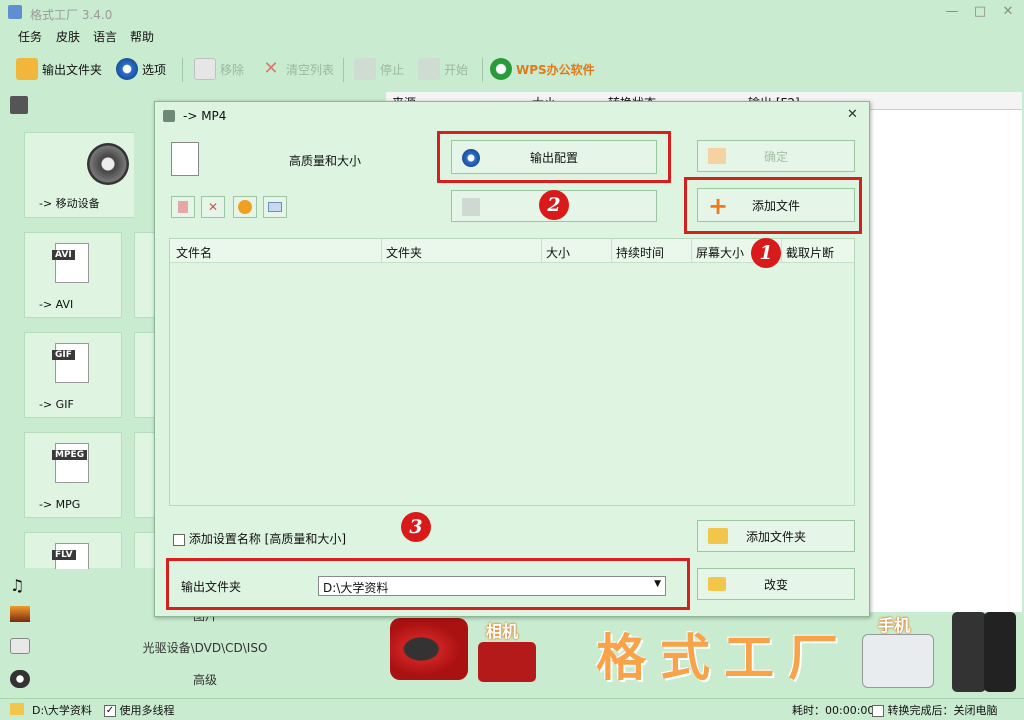  Describe the element at coordinates (456, 69) in the screenshot. I see `start-label: 开始` at that location.